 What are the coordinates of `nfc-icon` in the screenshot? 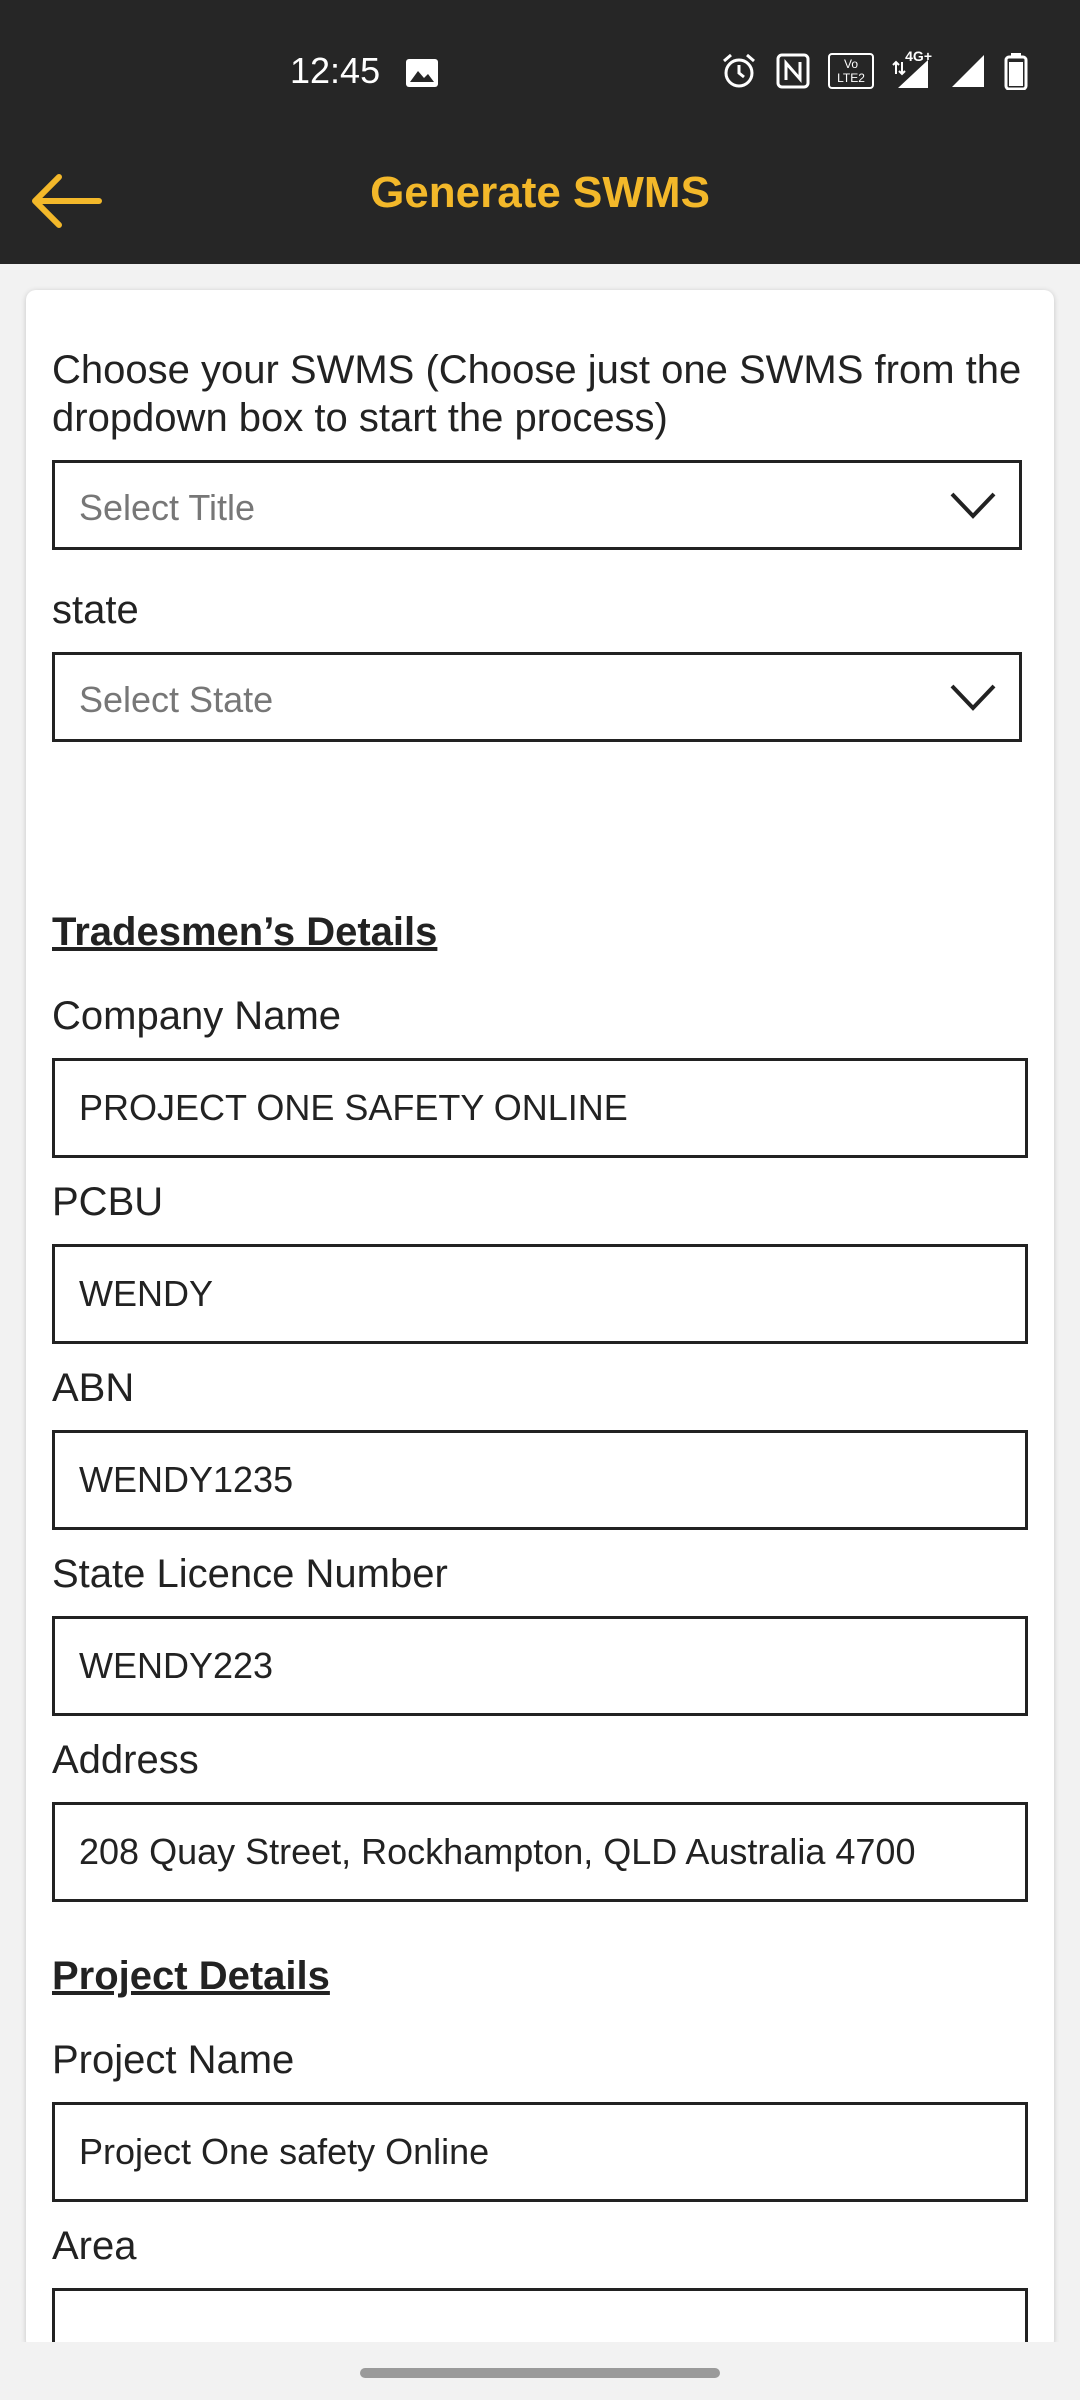 It's located at (793, 71).